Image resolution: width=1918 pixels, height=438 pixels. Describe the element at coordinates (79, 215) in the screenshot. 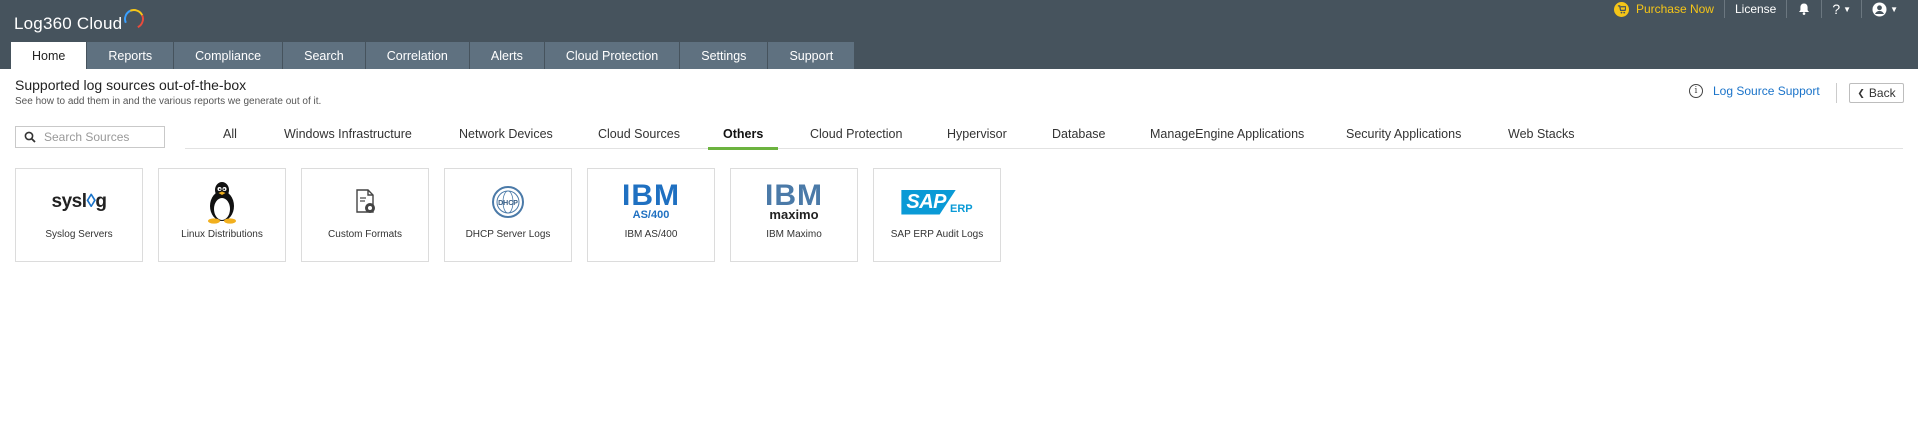

I see `source-card-syslog: sysl◊g Syslog Servers` at that location.